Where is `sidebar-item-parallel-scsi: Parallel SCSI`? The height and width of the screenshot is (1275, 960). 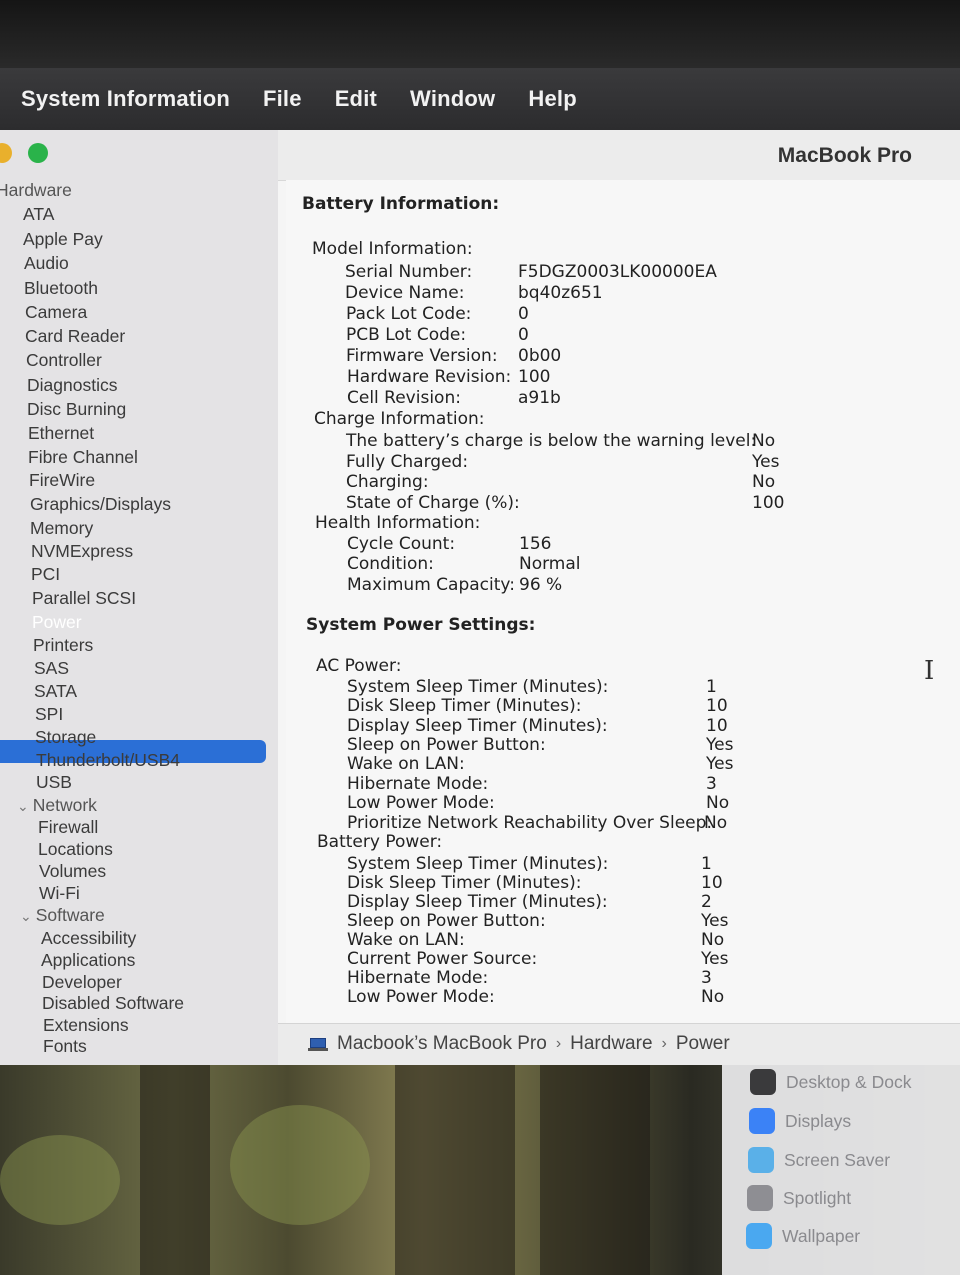
sidebar-item-parallel-scsi: Parallel SCSI is located at coordinates (84, 598).